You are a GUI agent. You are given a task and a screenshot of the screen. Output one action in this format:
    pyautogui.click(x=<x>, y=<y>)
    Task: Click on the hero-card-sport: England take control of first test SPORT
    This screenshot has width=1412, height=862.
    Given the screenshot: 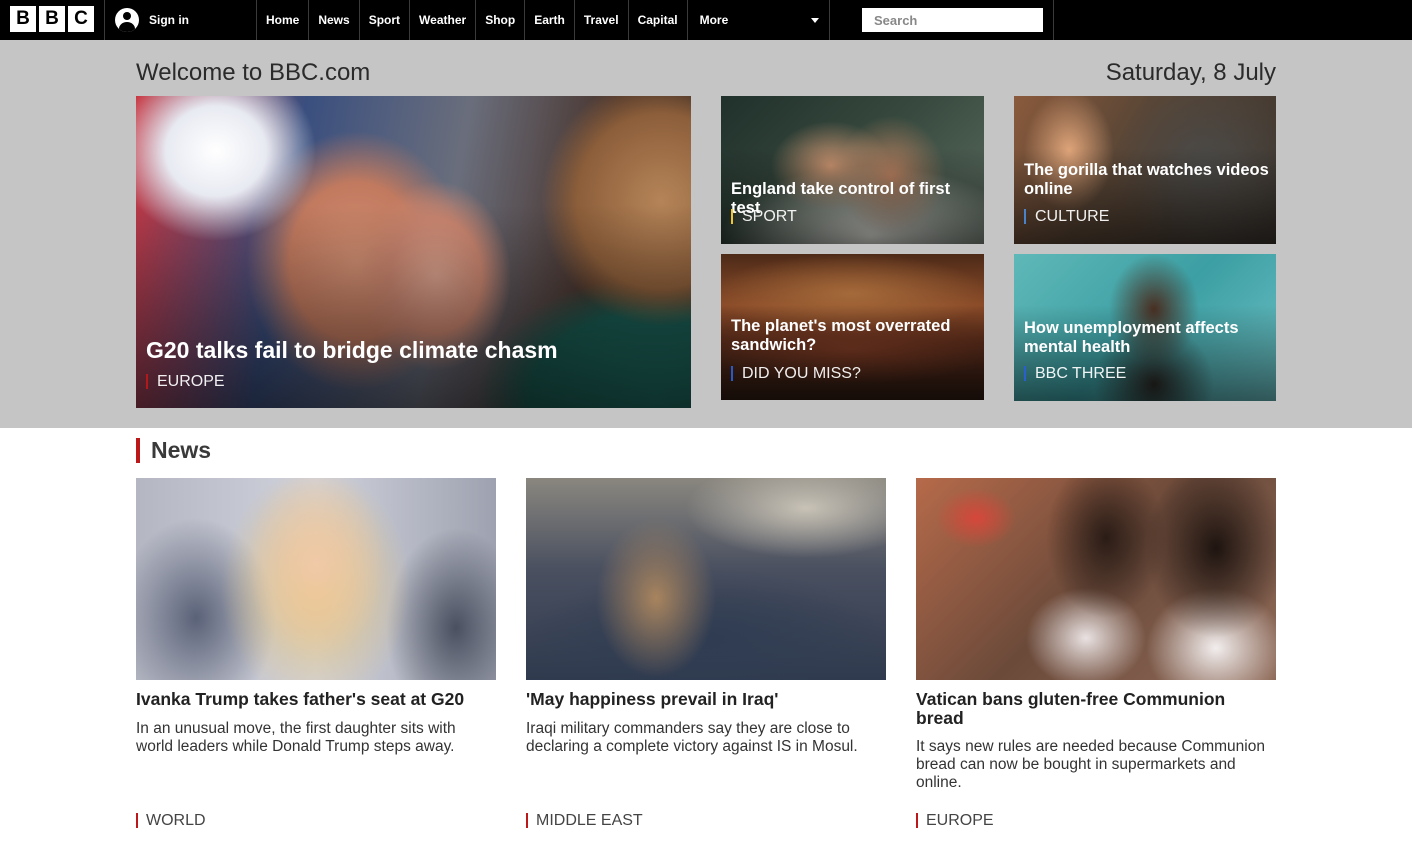 What is the action you would take?
    pyautogui.click(x=852, y=170)
    